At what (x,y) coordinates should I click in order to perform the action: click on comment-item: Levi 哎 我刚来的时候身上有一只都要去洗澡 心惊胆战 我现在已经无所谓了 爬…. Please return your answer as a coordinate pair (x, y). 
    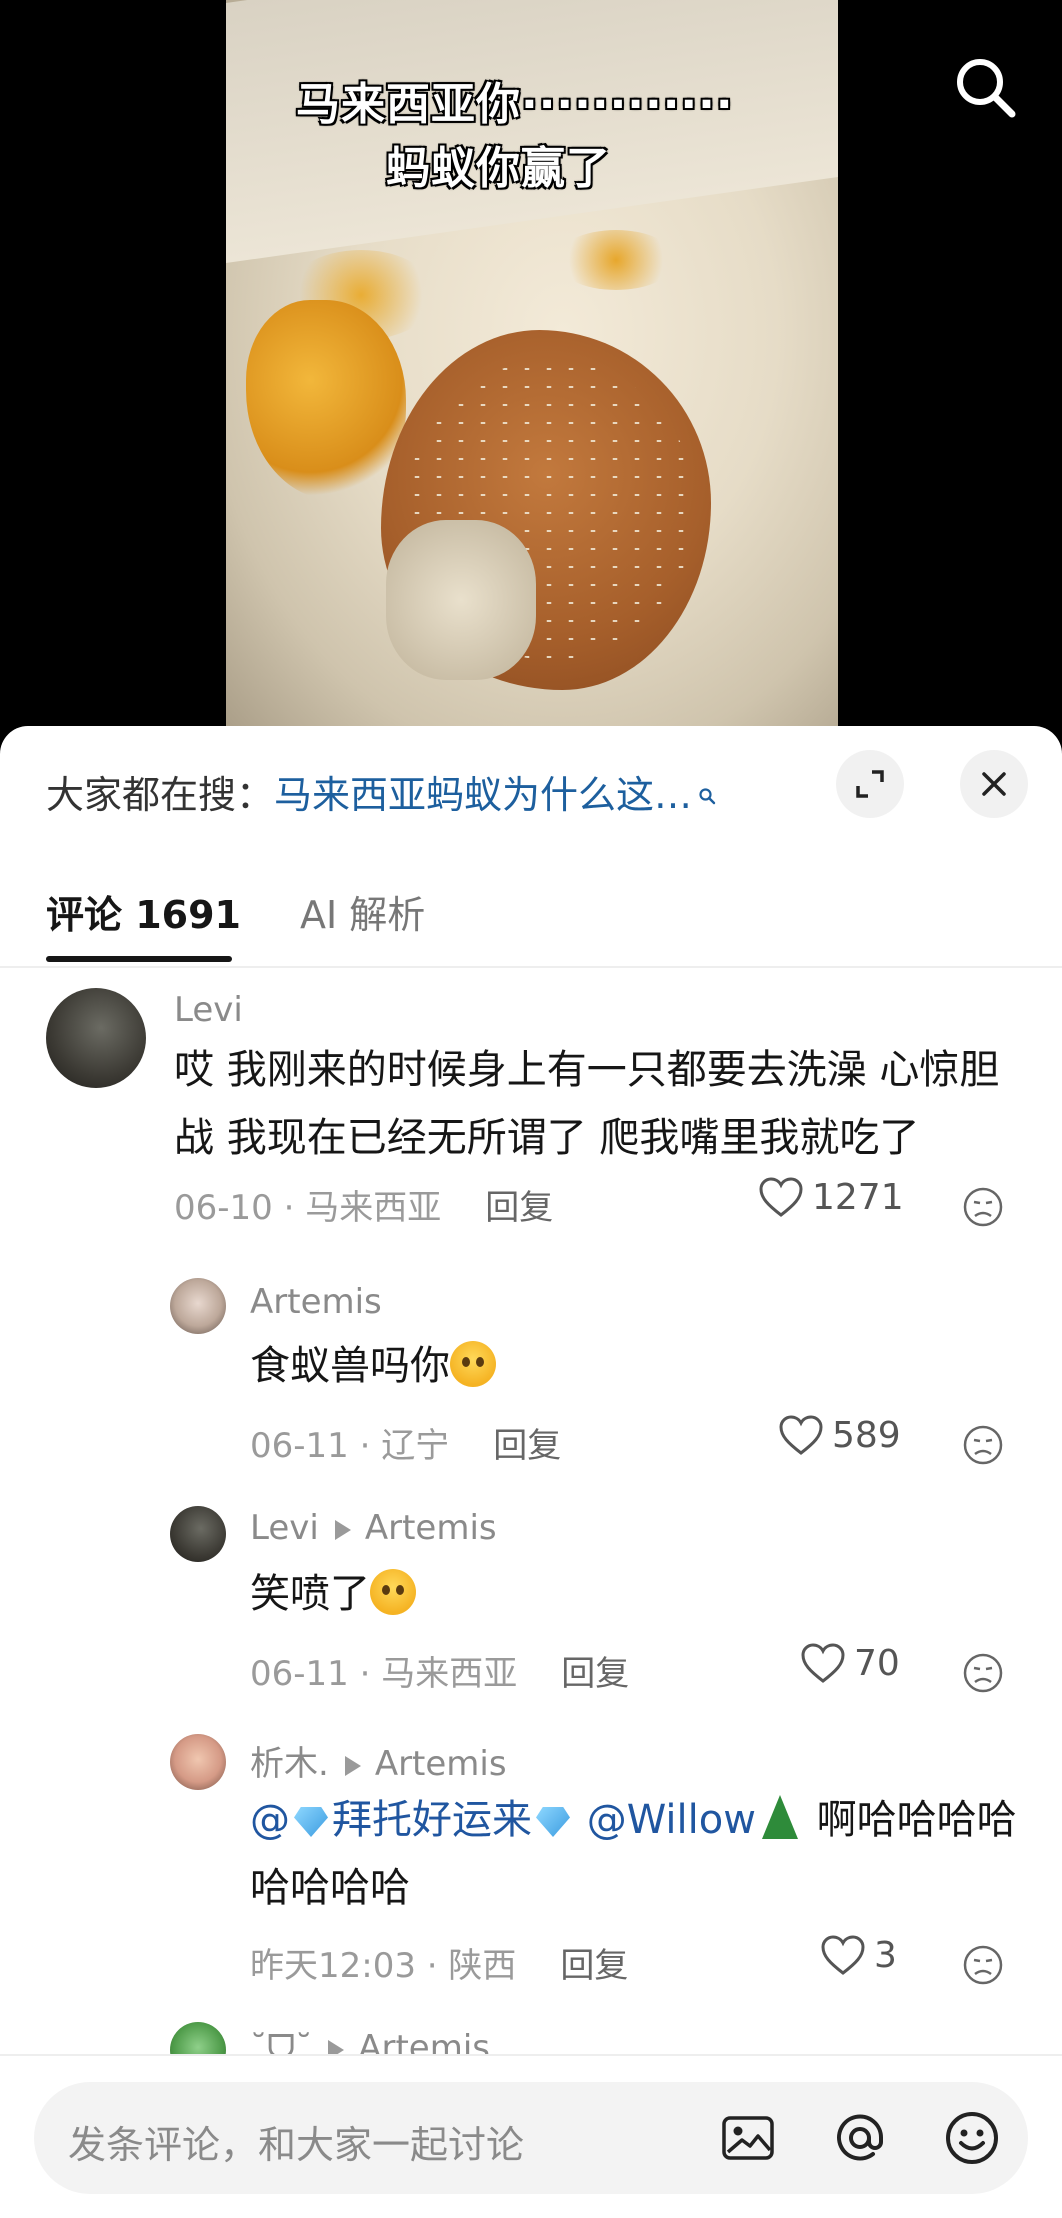
    Looking at the image, I should click on (531, 1108).